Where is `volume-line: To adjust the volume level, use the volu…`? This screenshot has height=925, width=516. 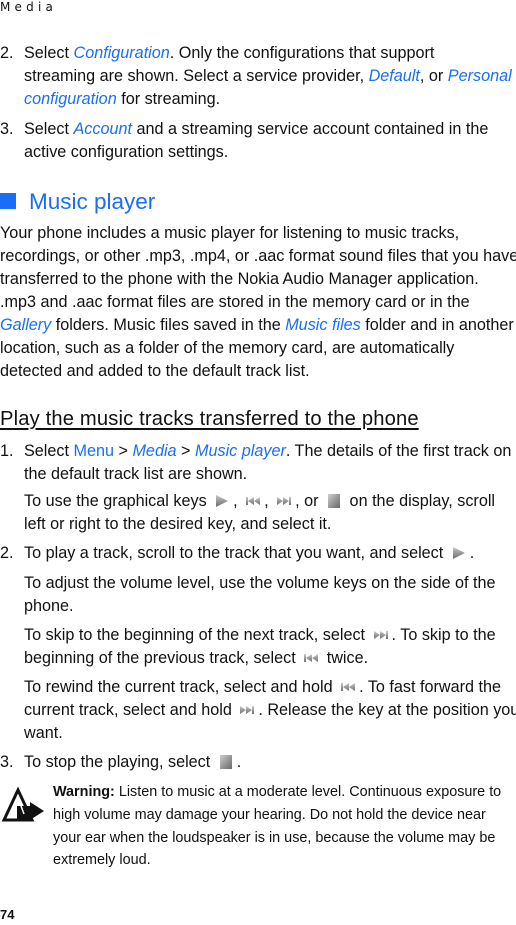
volume-line: To adjust the volume level, use the volu… is located at coordinates (260, 583).